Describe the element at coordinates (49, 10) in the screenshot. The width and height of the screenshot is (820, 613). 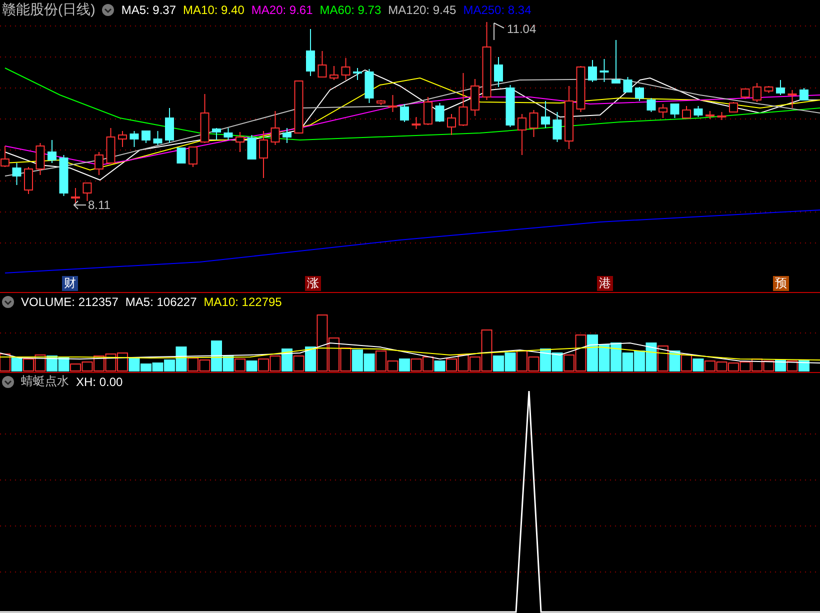
I see `stock-title: 赣能股份(日线)` at that location.